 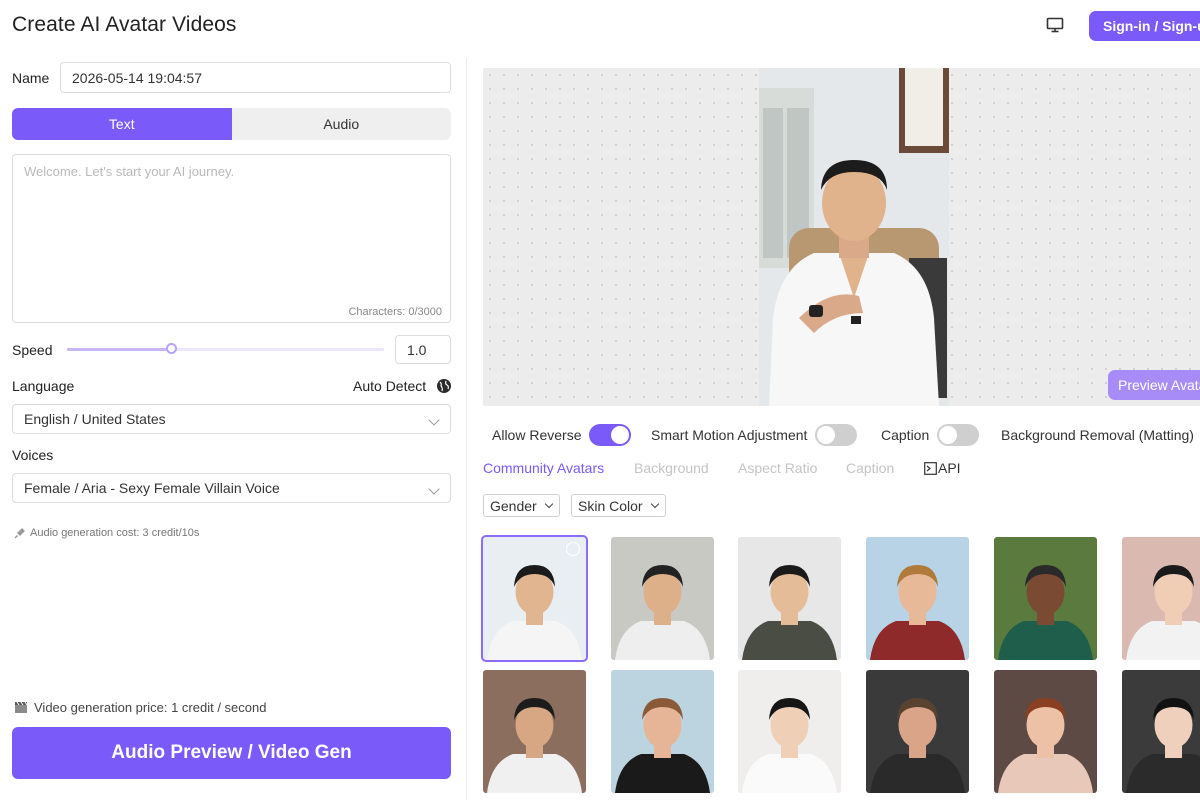 I want to click on background-removal-label: Background Removal (Matting), so click(x=1097, y=435).